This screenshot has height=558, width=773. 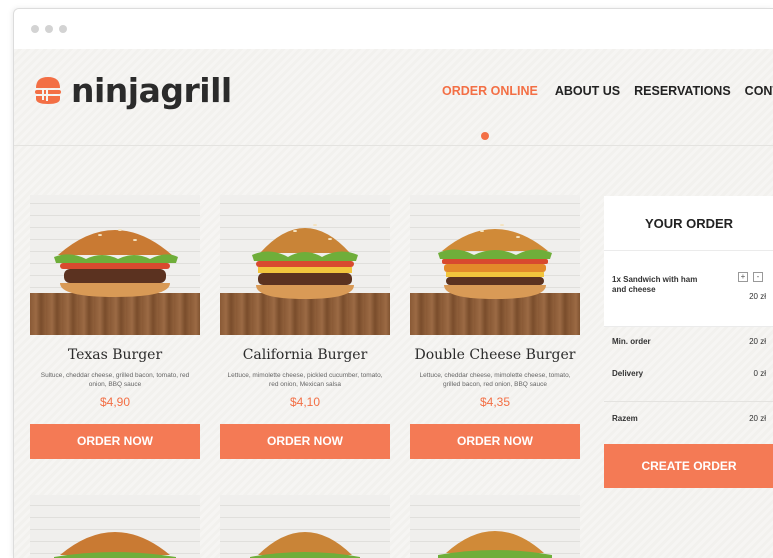 I want to click on window-minimize-dot, so click(x=49, y=29).